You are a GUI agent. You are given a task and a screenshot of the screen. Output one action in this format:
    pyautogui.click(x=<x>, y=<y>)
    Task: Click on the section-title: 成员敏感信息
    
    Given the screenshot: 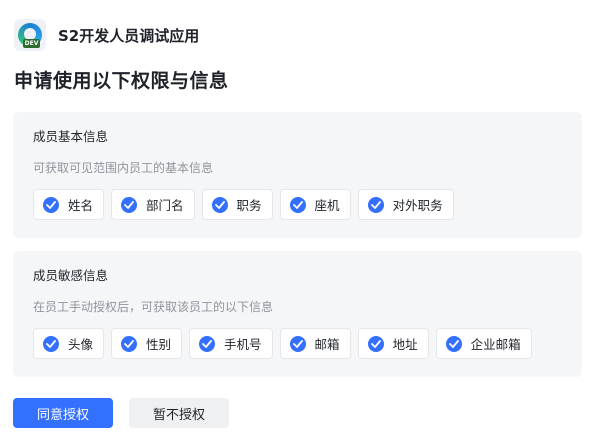 What is the action you would take?
    pyautogui.click(x=71, y=275)
    